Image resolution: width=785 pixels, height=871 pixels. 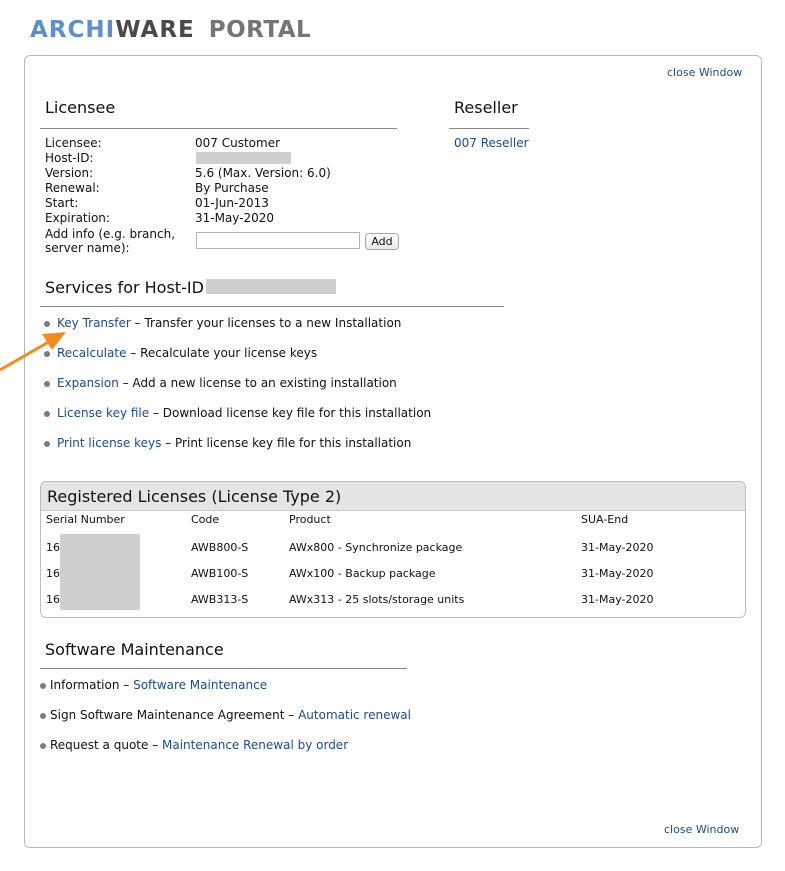 I want to click on licensee-label: Licensee:, so click(x=73, y=143).